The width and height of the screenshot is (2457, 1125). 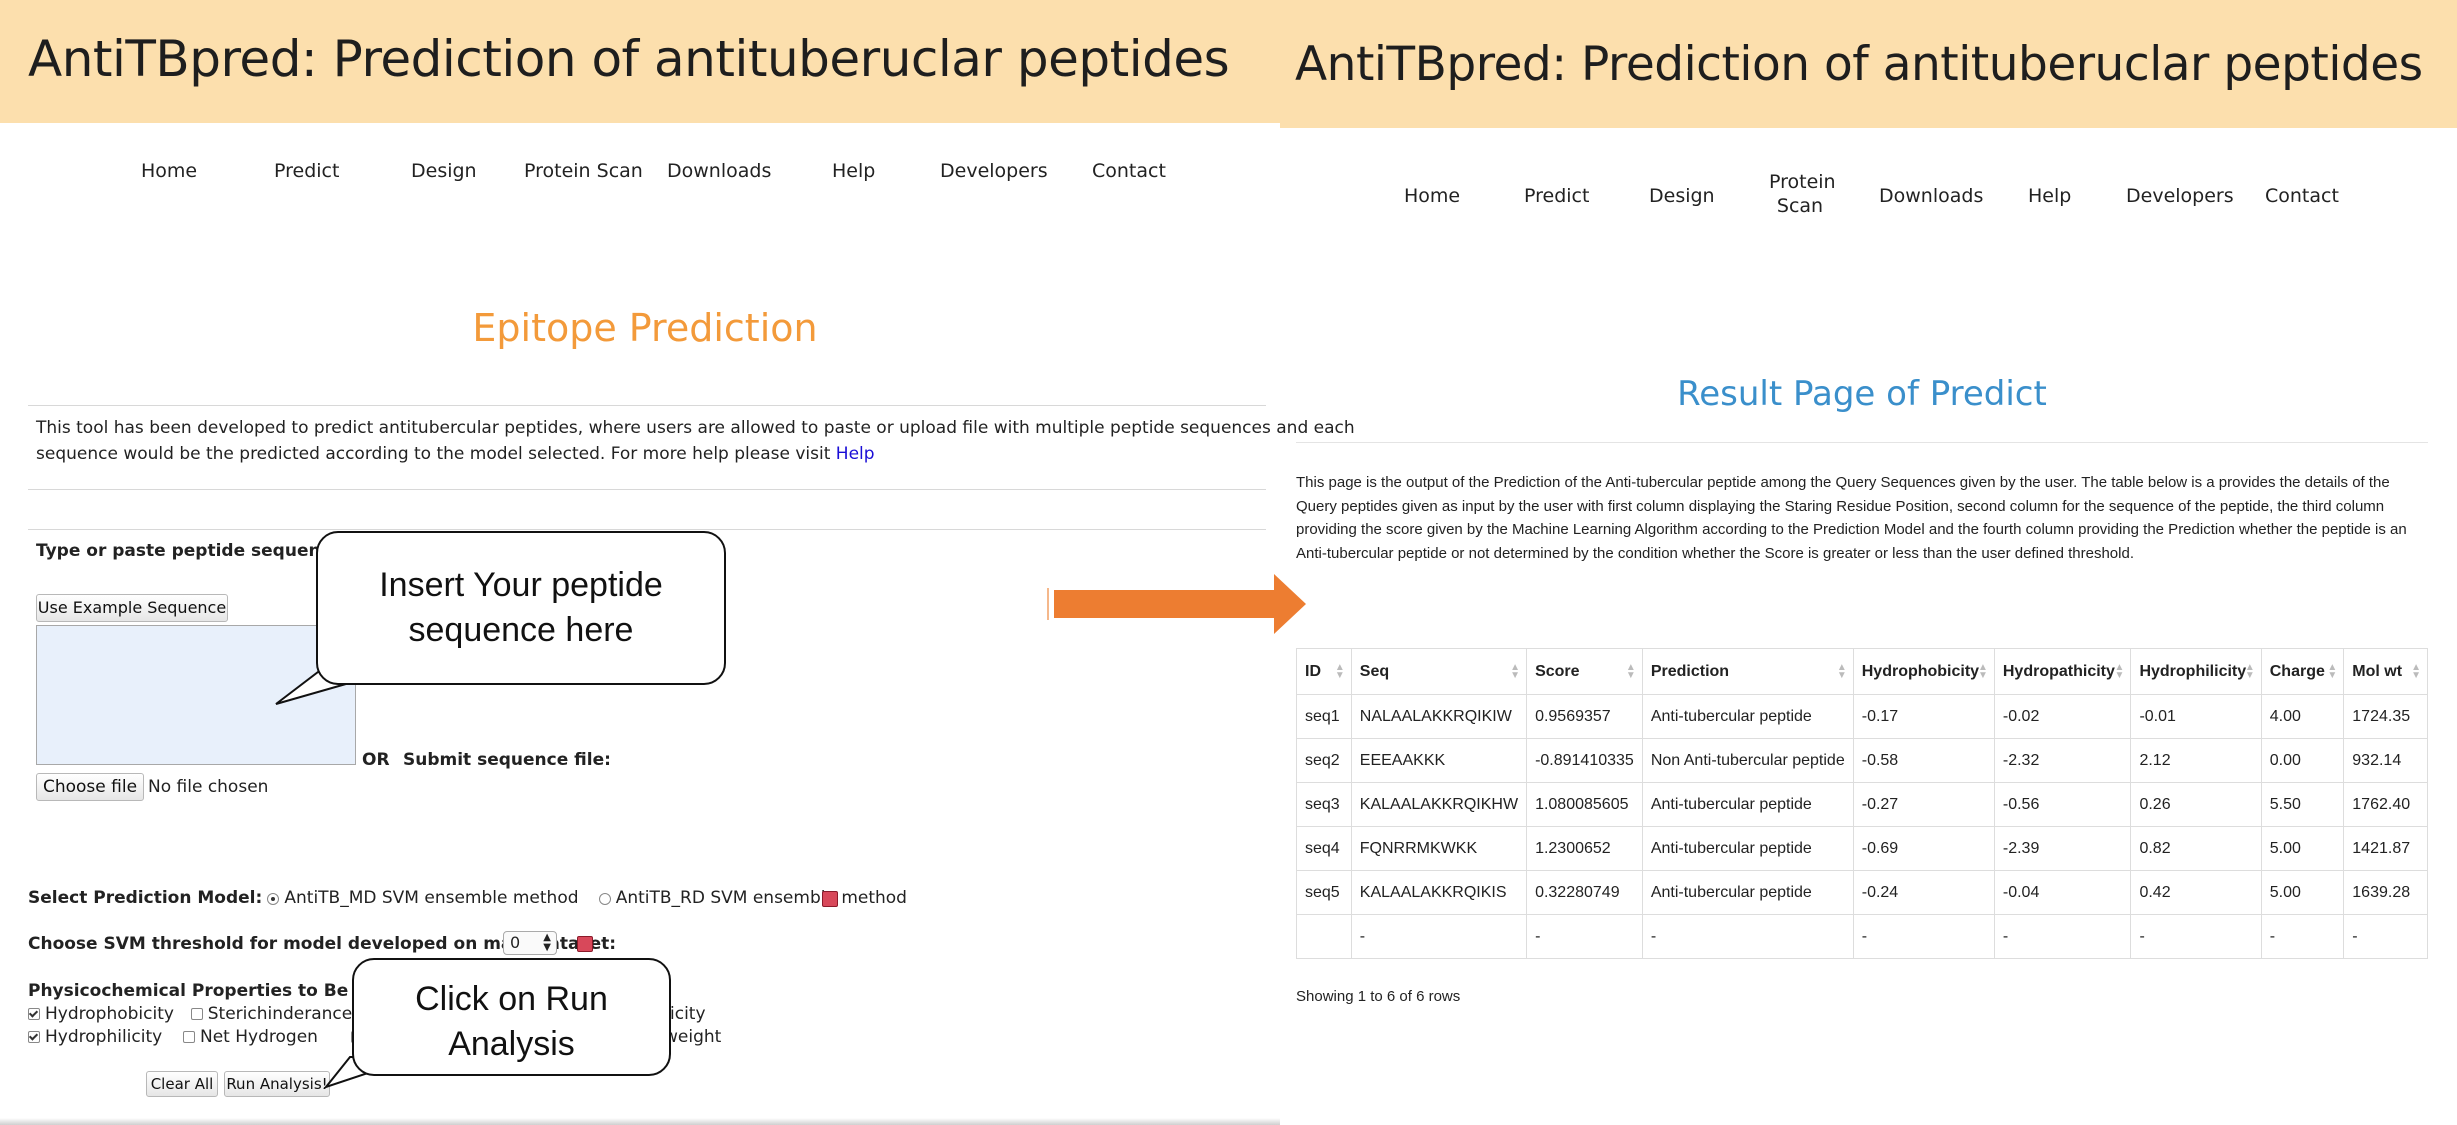 What do you see at coordinates (2302, 671) in the screenshot?
I see `column-header-charge: Charge ▲ ▼` at bounding box center [2302, 671].